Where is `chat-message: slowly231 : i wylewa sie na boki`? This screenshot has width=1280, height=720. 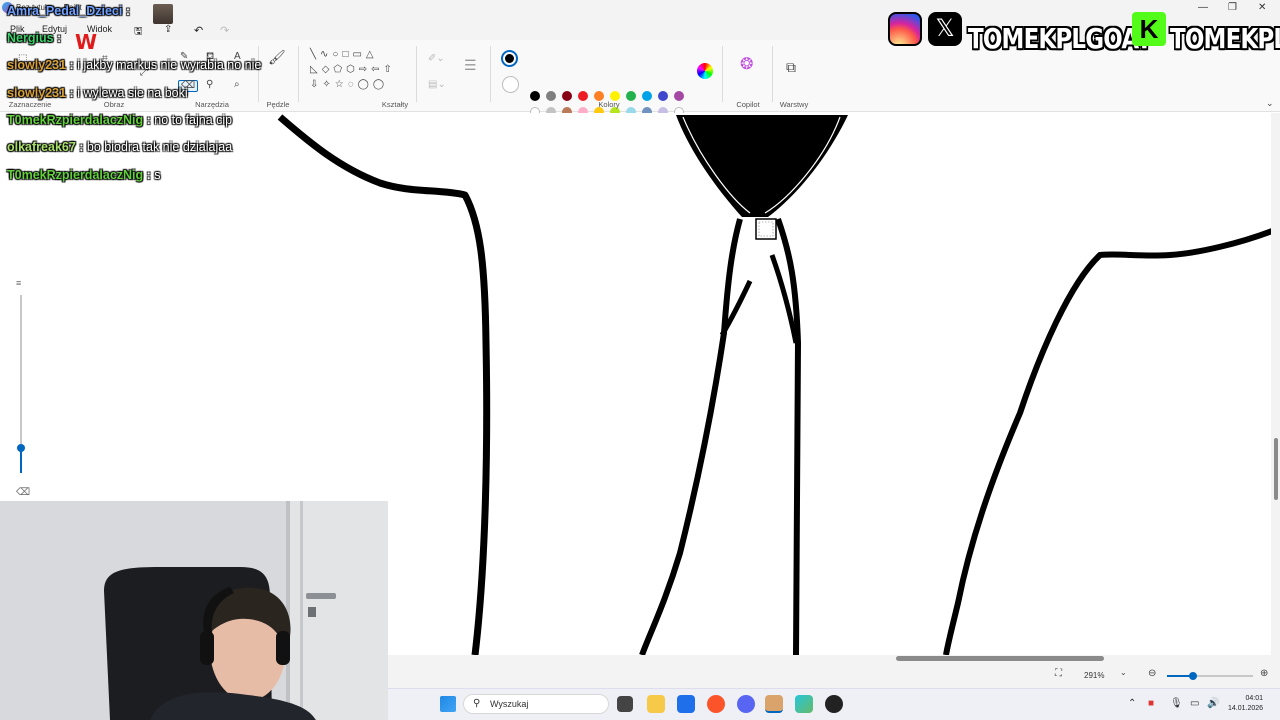 chat-message: slowly231 : i wylewa sie na boki is located at coordinates (97, 93).